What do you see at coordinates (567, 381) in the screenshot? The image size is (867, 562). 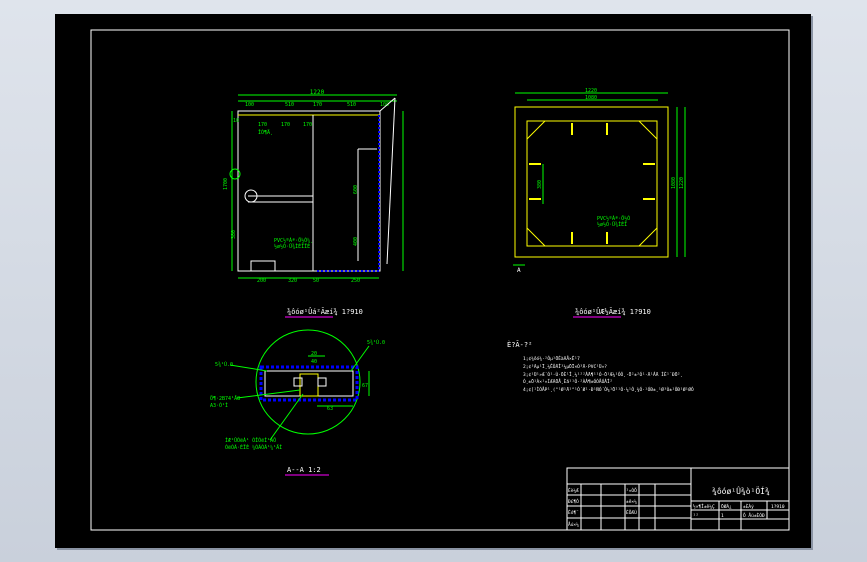 I see `notes-line-4: Ó¸±Ö¹À×¹»ÍÆÃÖÅ¸Èã¹¹Ô·²ÀÂ¶±ÓÓÅÓÂÎ²` at bounding box center [567, 381].